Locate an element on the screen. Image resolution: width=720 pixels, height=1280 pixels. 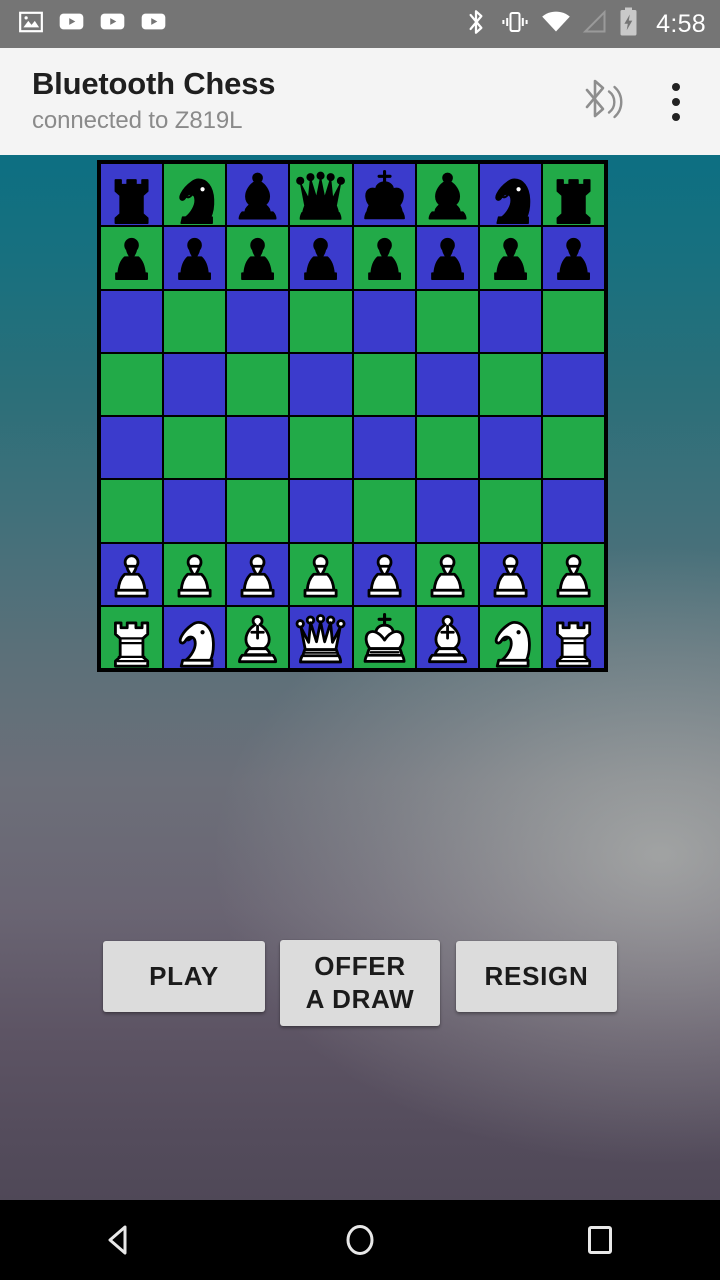
board-square-e2 is located at coordinates (384, 574).